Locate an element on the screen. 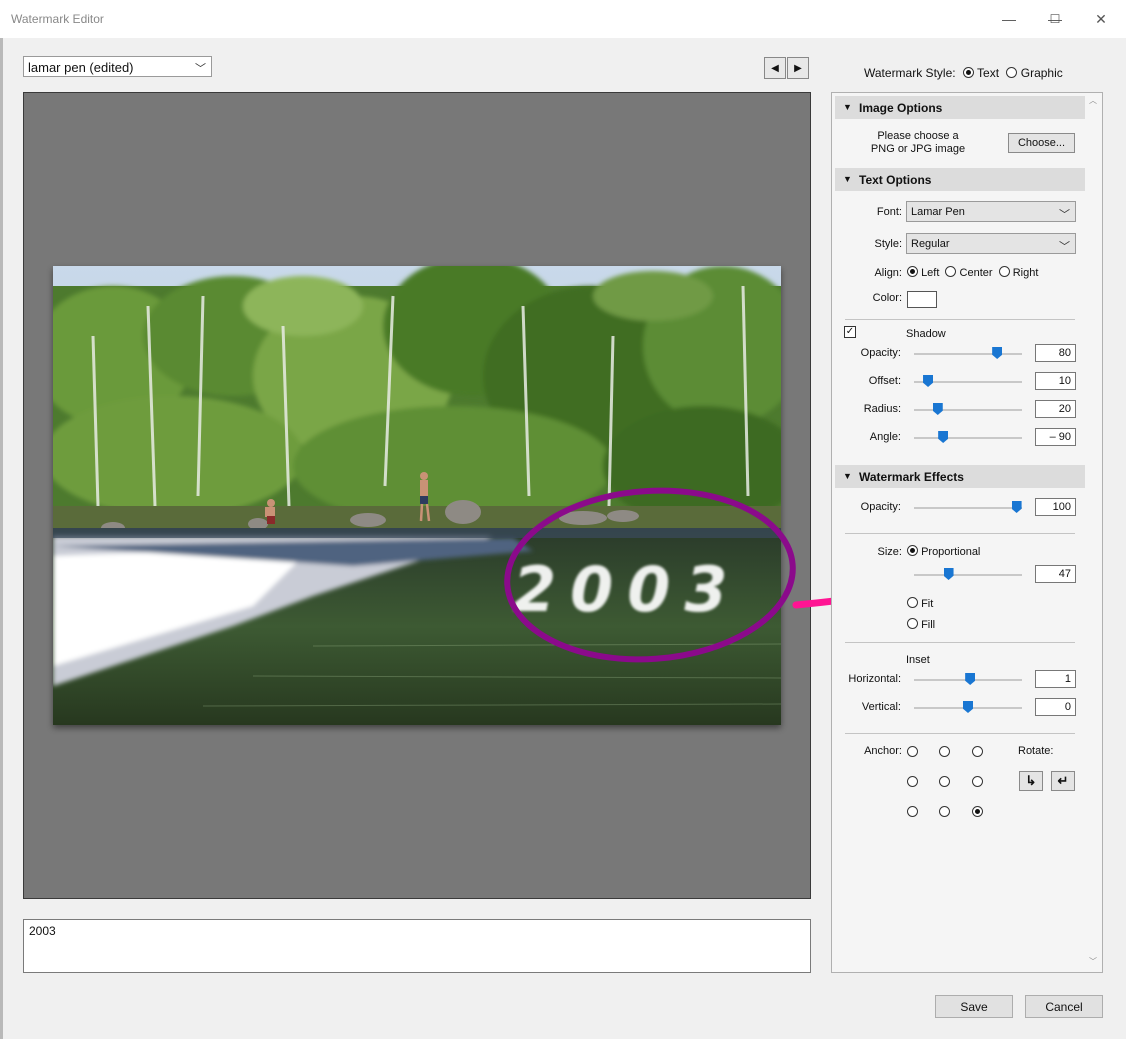 Image resolution: width=1126 pixels, height=1039 pixels. anchor-top-right is located at coordinates (977, 751).